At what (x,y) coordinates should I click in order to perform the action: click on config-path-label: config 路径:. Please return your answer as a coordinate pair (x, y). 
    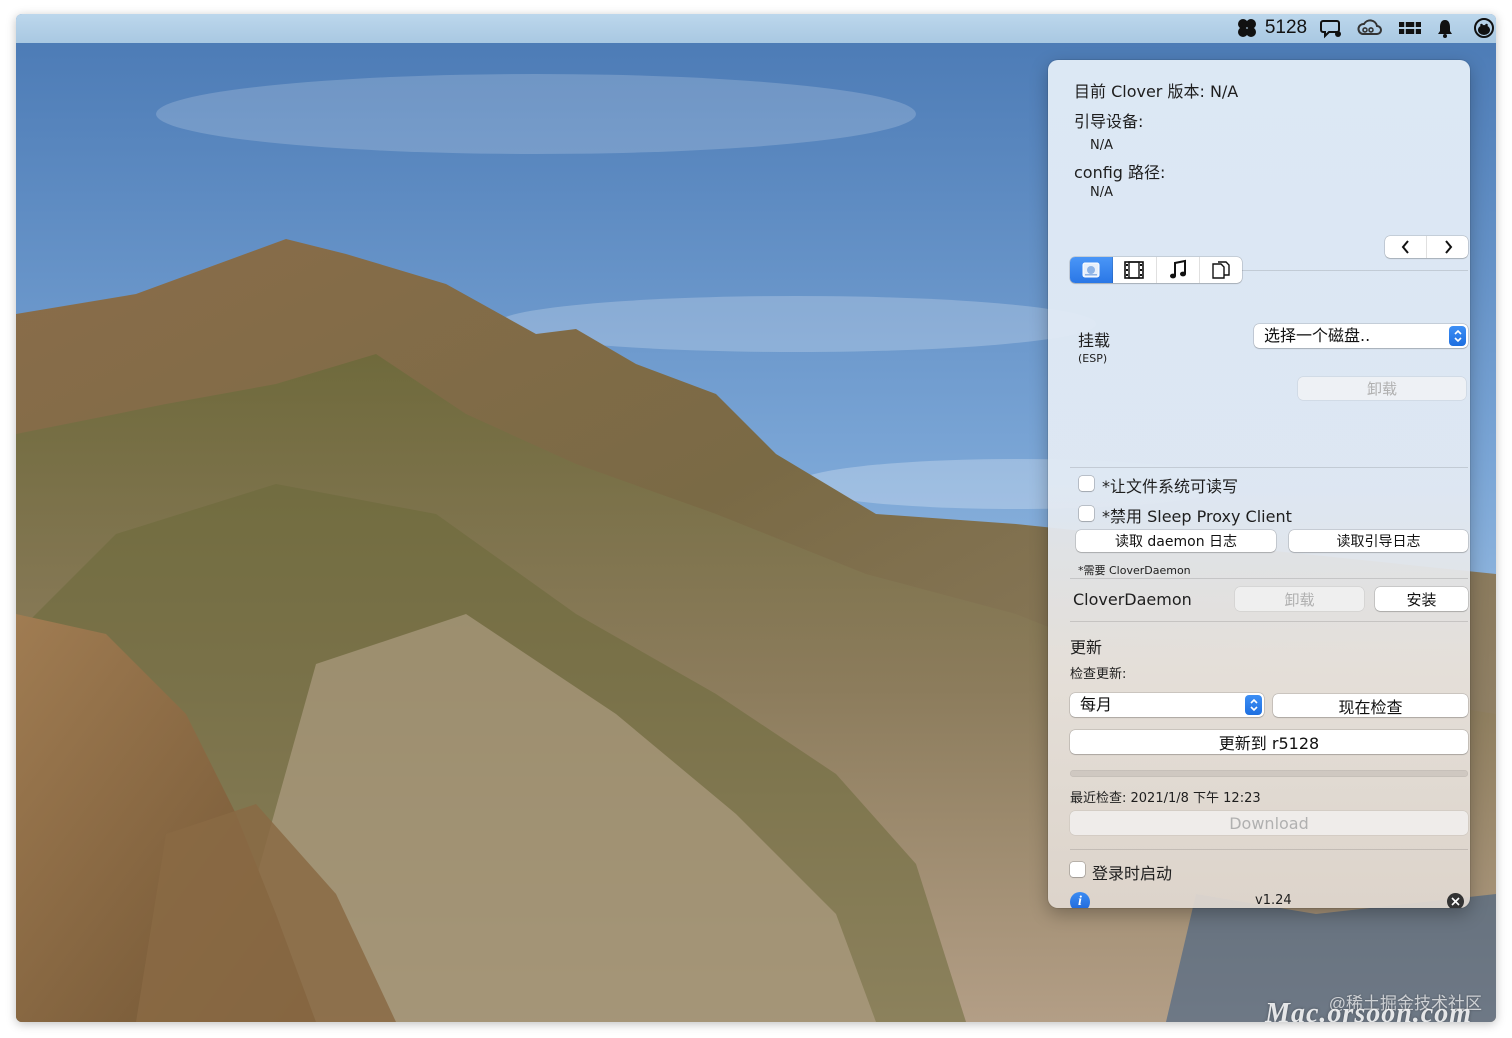
    Looking at the image, I should click on (1120, 172).